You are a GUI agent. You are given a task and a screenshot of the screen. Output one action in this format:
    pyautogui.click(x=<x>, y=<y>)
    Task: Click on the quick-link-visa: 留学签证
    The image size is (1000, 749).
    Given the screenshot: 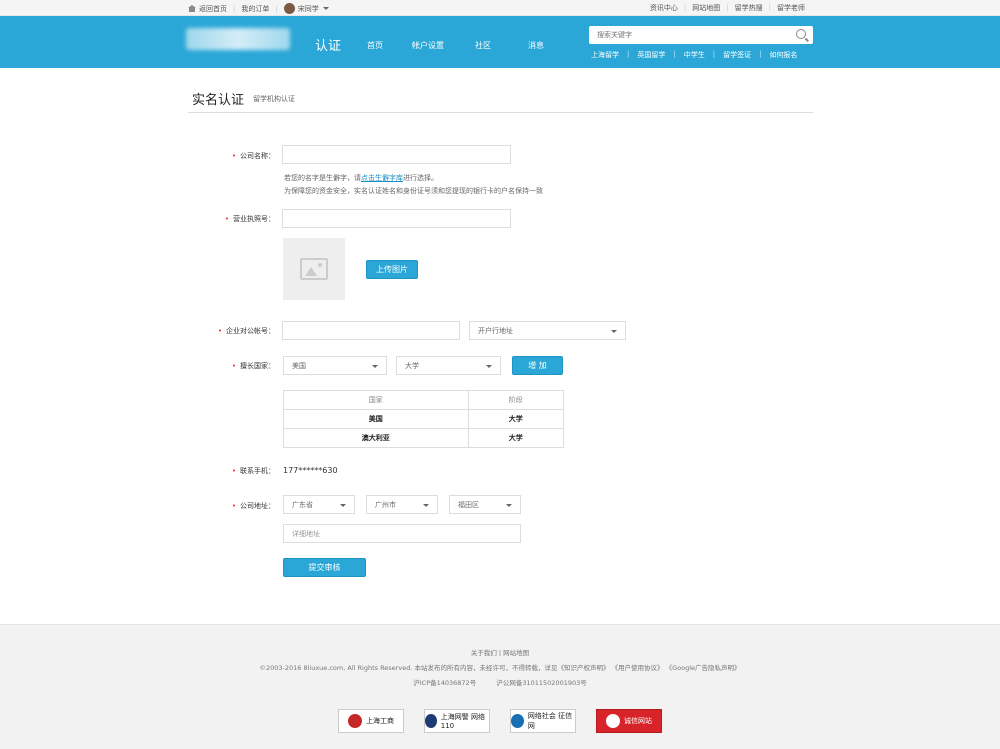 What is the action you would take?
    pyautogui.click(x=737, y=55)
    